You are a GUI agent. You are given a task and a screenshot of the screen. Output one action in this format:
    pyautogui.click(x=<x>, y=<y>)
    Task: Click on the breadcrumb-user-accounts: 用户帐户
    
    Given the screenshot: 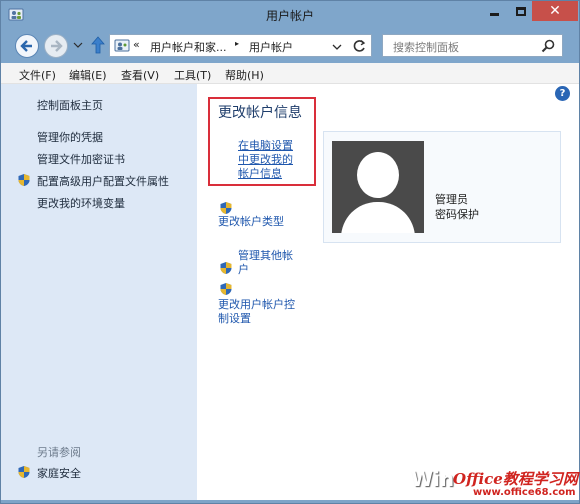 What is the action you would take?
    pyautogui.click(x=271, y=47)
    